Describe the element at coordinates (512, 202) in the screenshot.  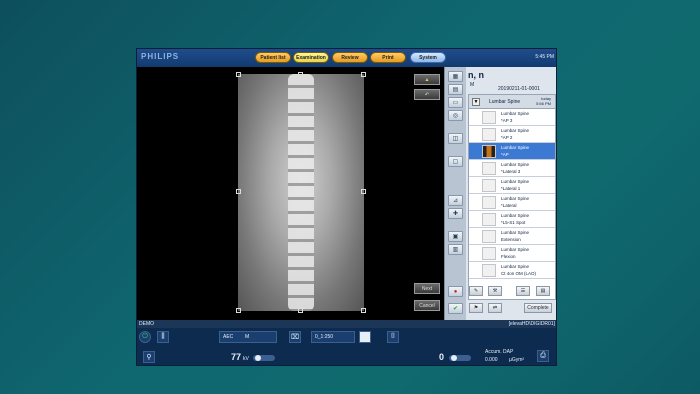
I see `list-item: Lumbar Spine *Lateral` at that location.